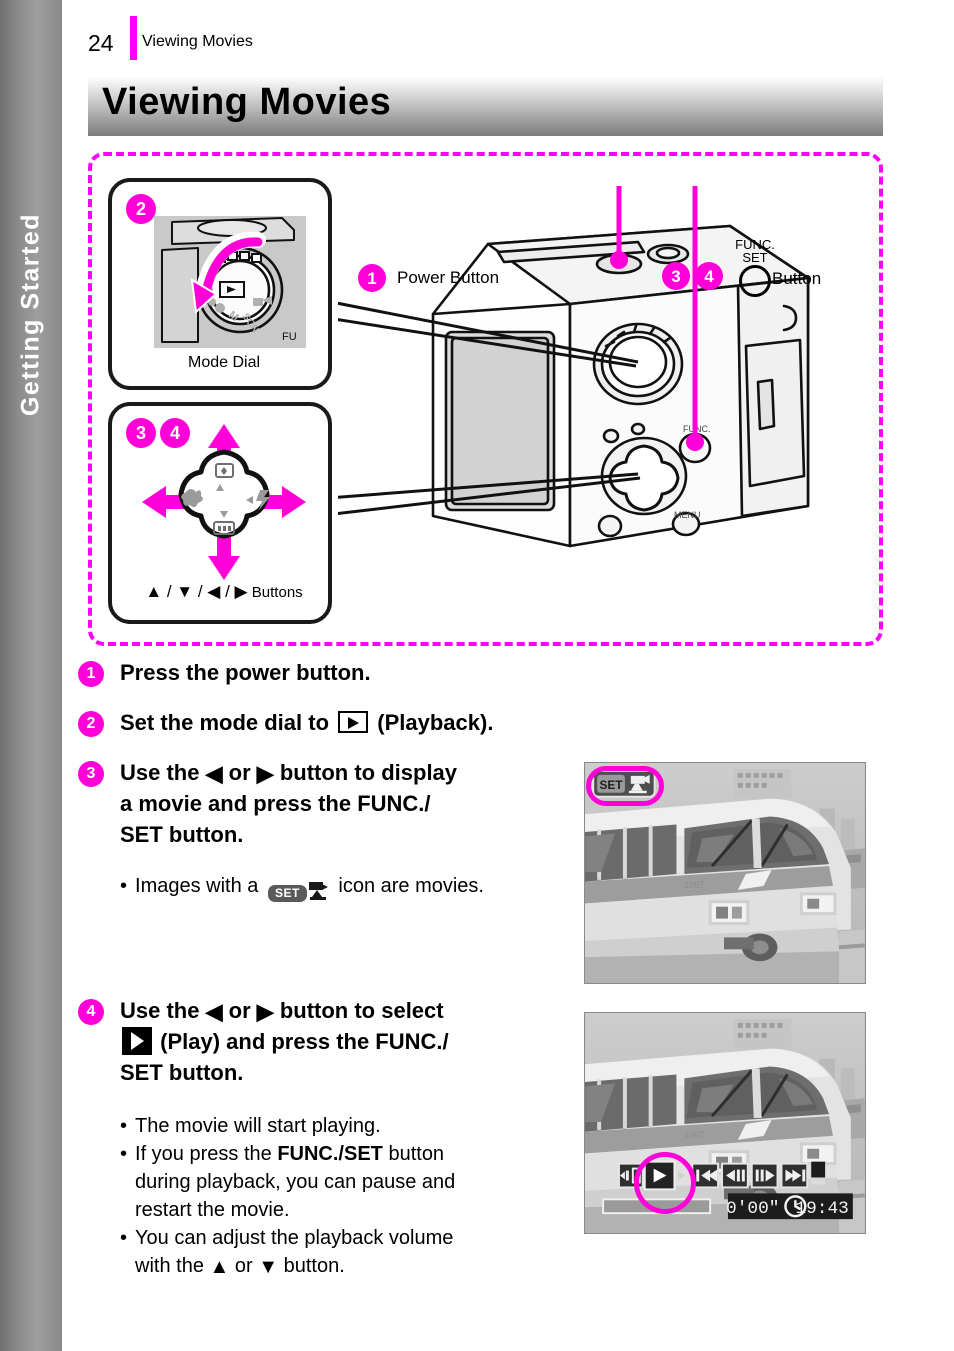  Describe the element at coordinates (101, 43) in the screenshot. I see `page-number: 24` at that location.